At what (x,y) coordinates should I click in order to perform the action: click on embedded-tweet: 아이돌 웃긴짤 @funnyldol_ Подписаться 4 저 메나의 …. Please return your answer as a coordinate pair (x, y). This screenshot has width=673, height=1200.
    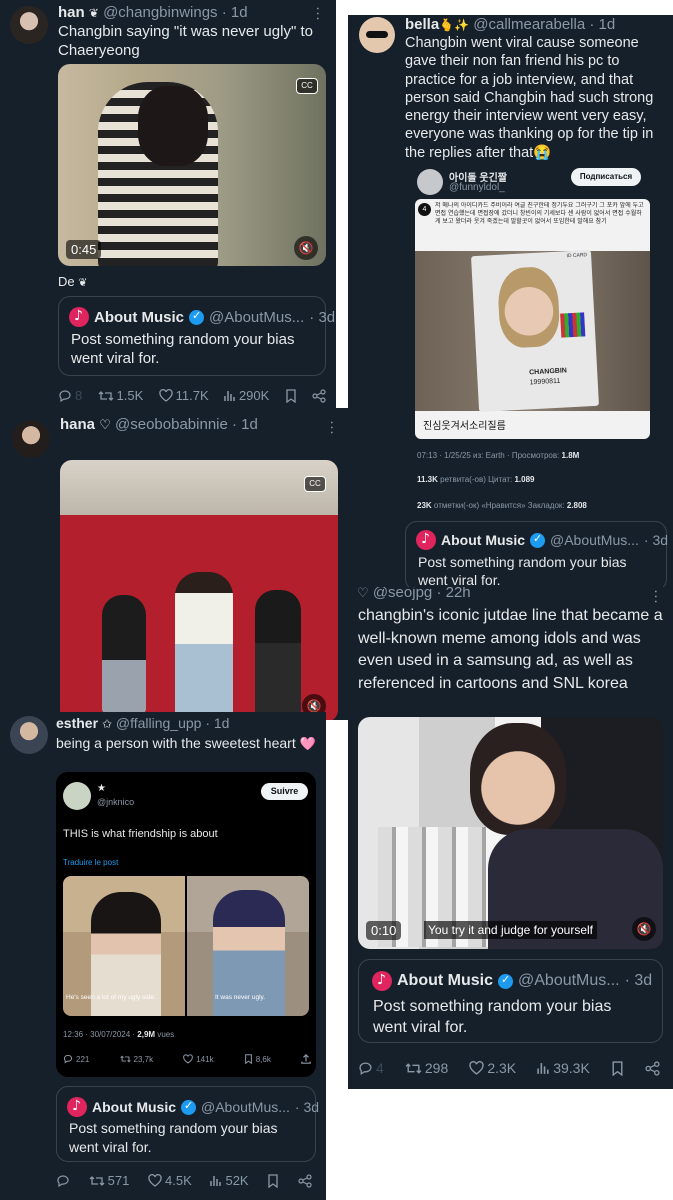
    Looking at the image, I should click on (533, 343).